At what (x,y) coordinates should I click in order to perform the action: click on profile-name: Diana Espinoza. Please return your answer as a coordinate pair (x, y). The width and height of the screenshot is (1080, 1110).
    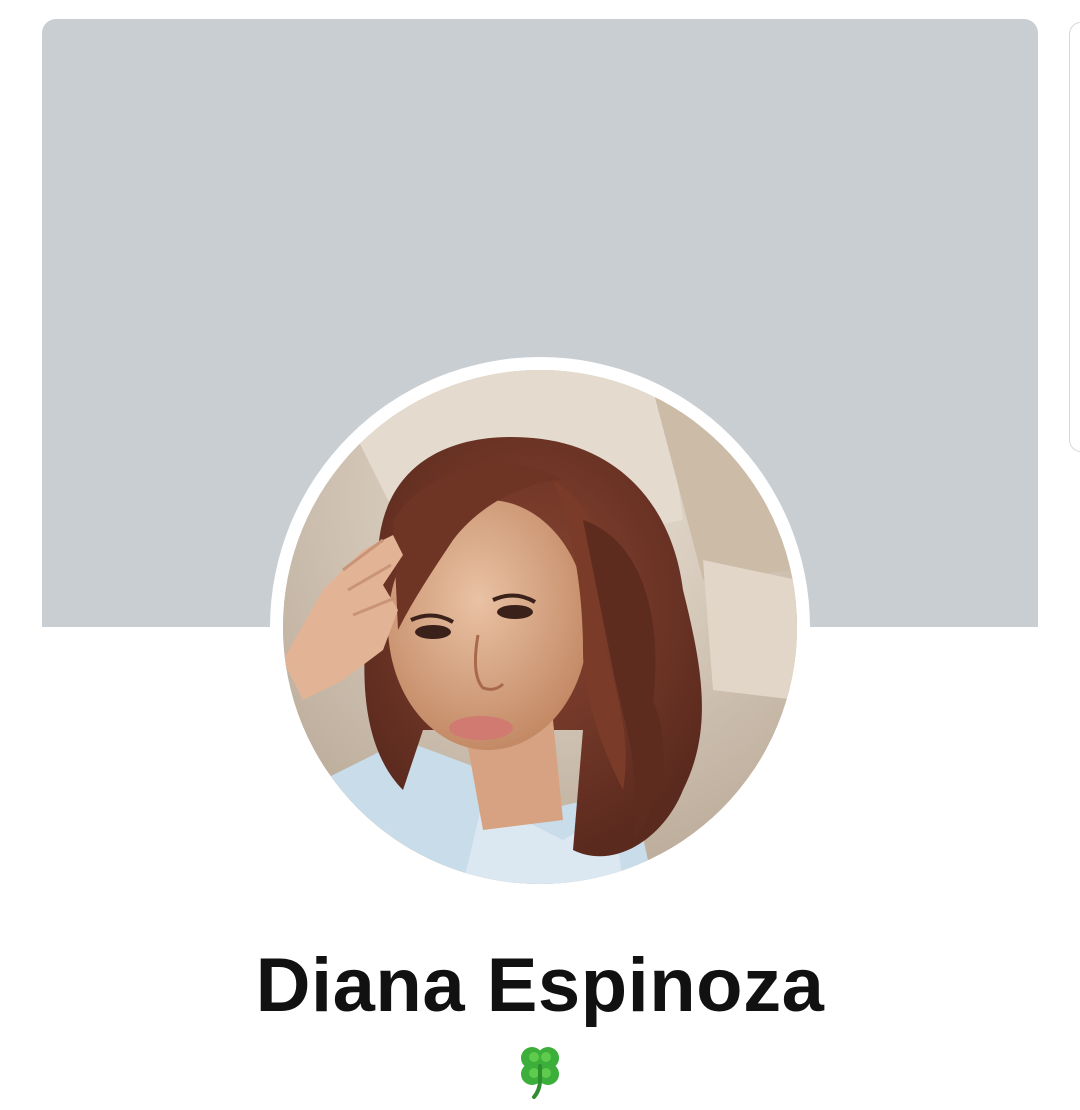
    Looking at the image, I should click on (540, 985).